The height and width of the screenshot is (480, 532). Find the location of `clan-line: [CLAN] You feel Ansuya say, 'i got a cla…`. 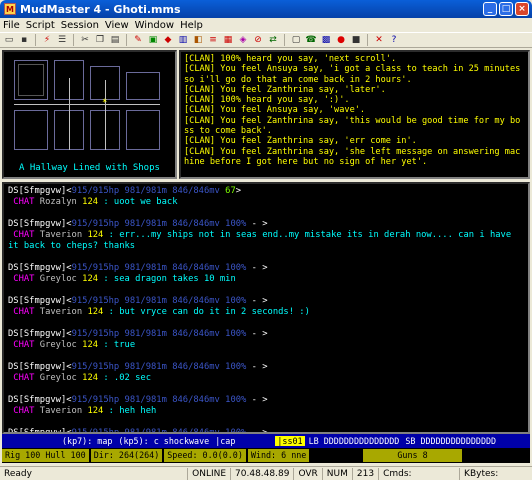

clan-line: [CLAN] You feel Ansuya say, 'i got a cla… is located at coordinates (355, 74).